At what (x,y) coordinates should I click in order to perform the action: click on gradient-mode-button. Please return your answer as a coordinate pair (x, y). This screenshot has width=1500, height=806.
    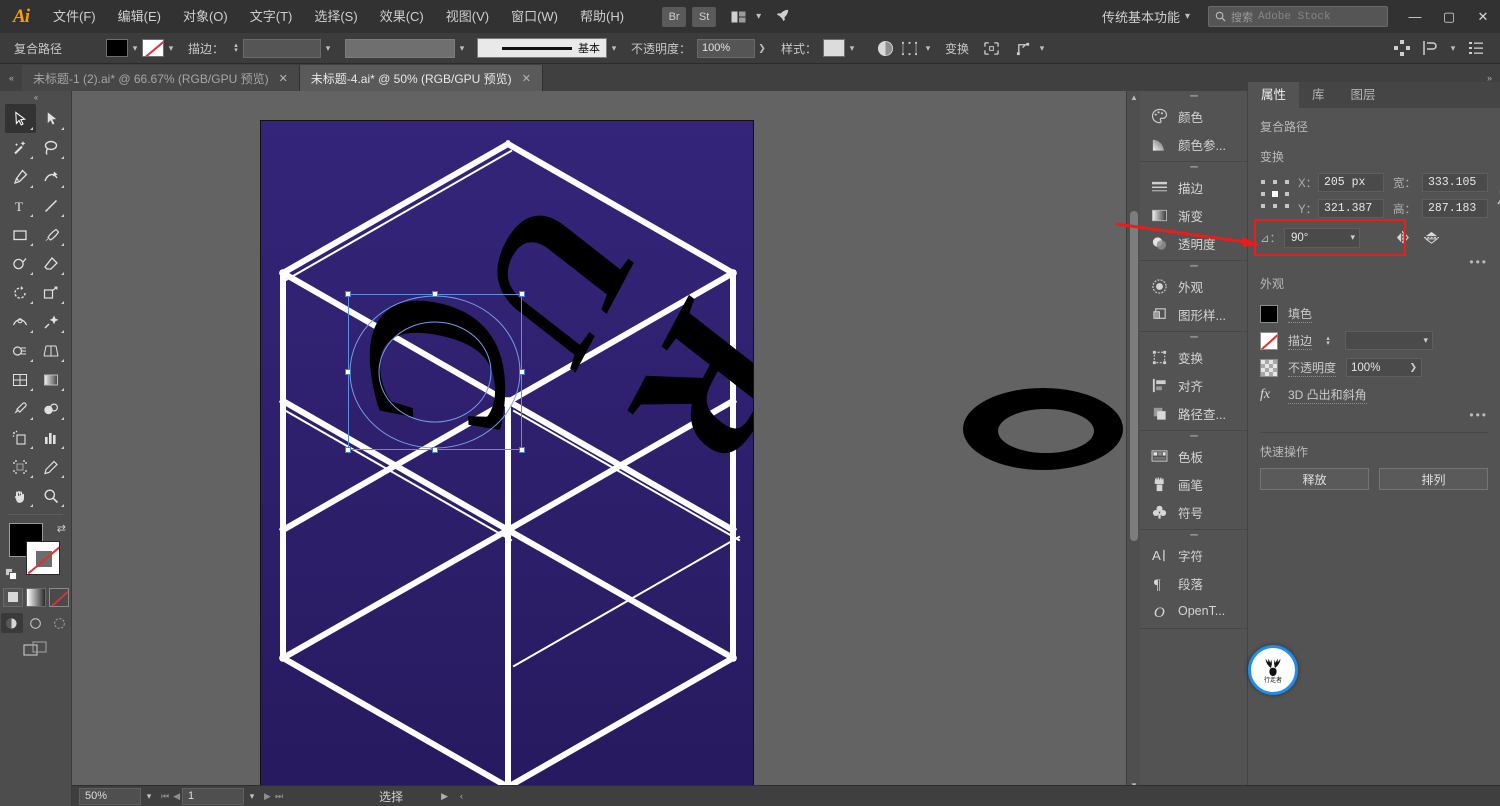
    Looking at the image, I should click on (35, 597).